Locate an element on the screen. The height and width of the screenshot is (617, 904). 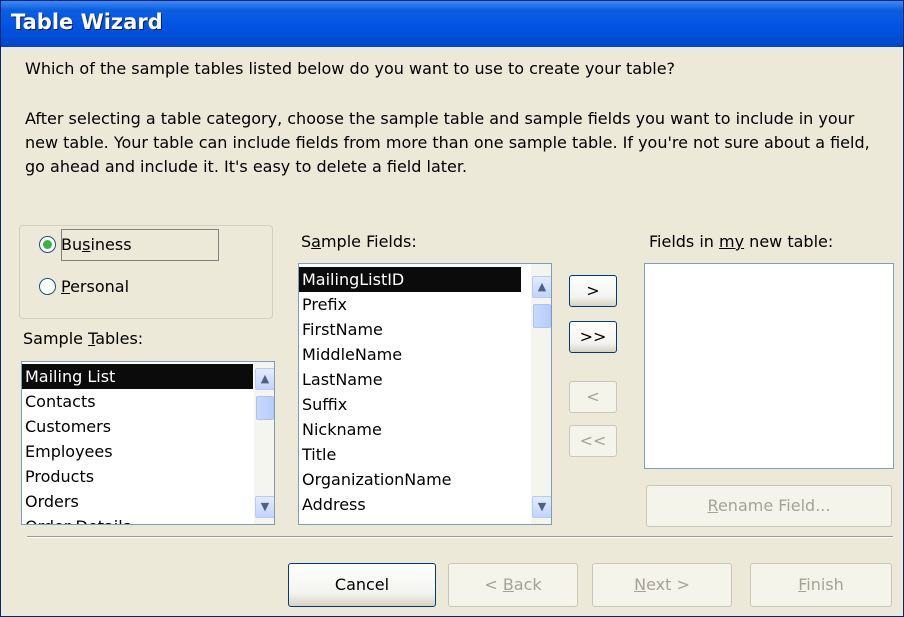
divider is located at coordinates (460, 537).